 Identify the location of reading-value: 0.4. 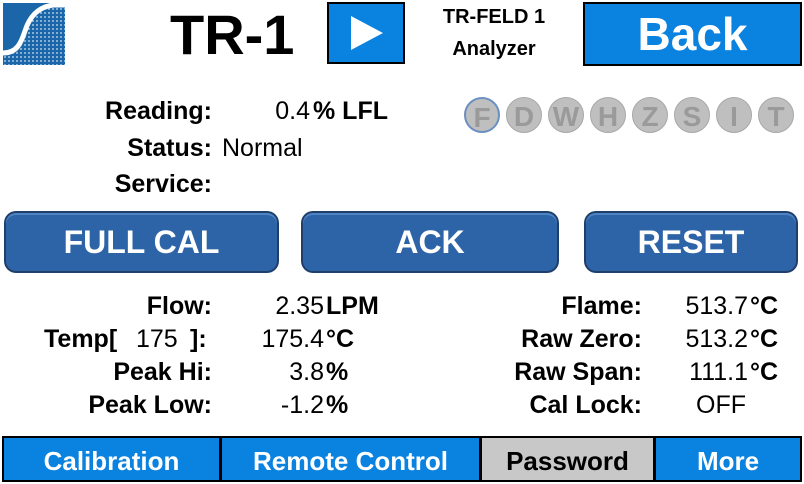
(292, 111).